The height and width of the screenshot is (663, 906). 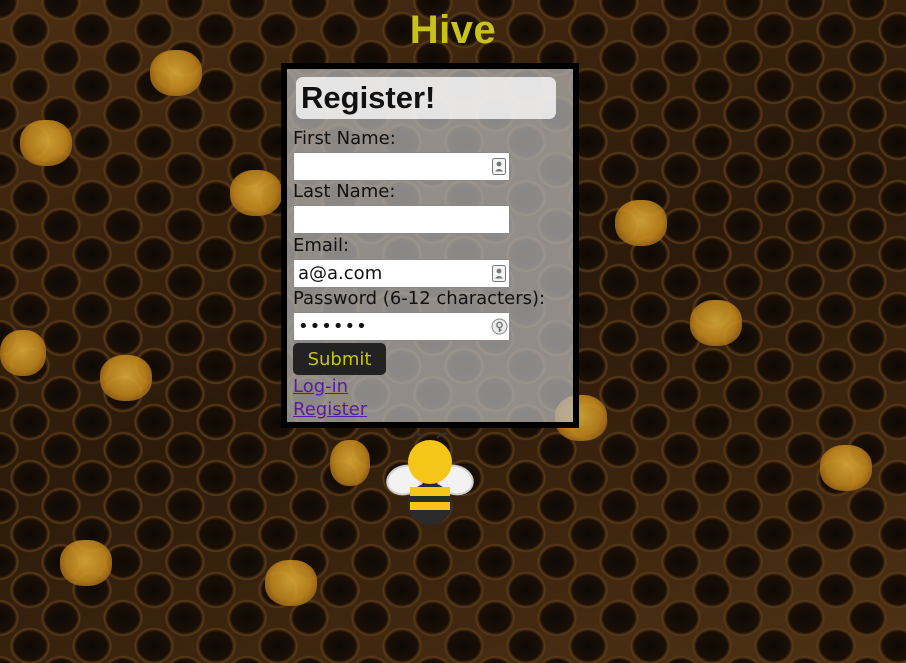 I want to click on password-key-icon, so click(x=499, y=326).